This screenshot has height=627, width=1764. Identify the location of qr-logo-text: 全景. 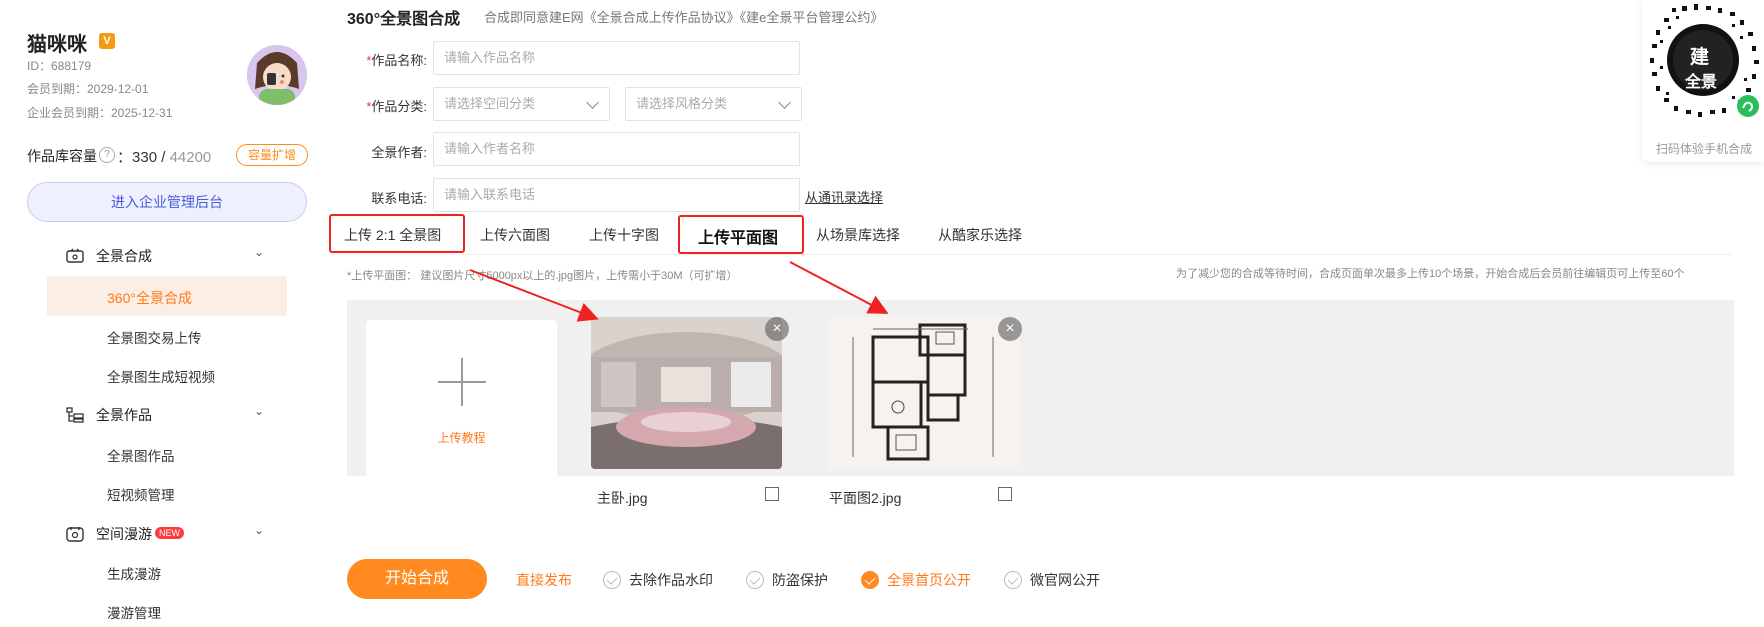
(1701, 82).